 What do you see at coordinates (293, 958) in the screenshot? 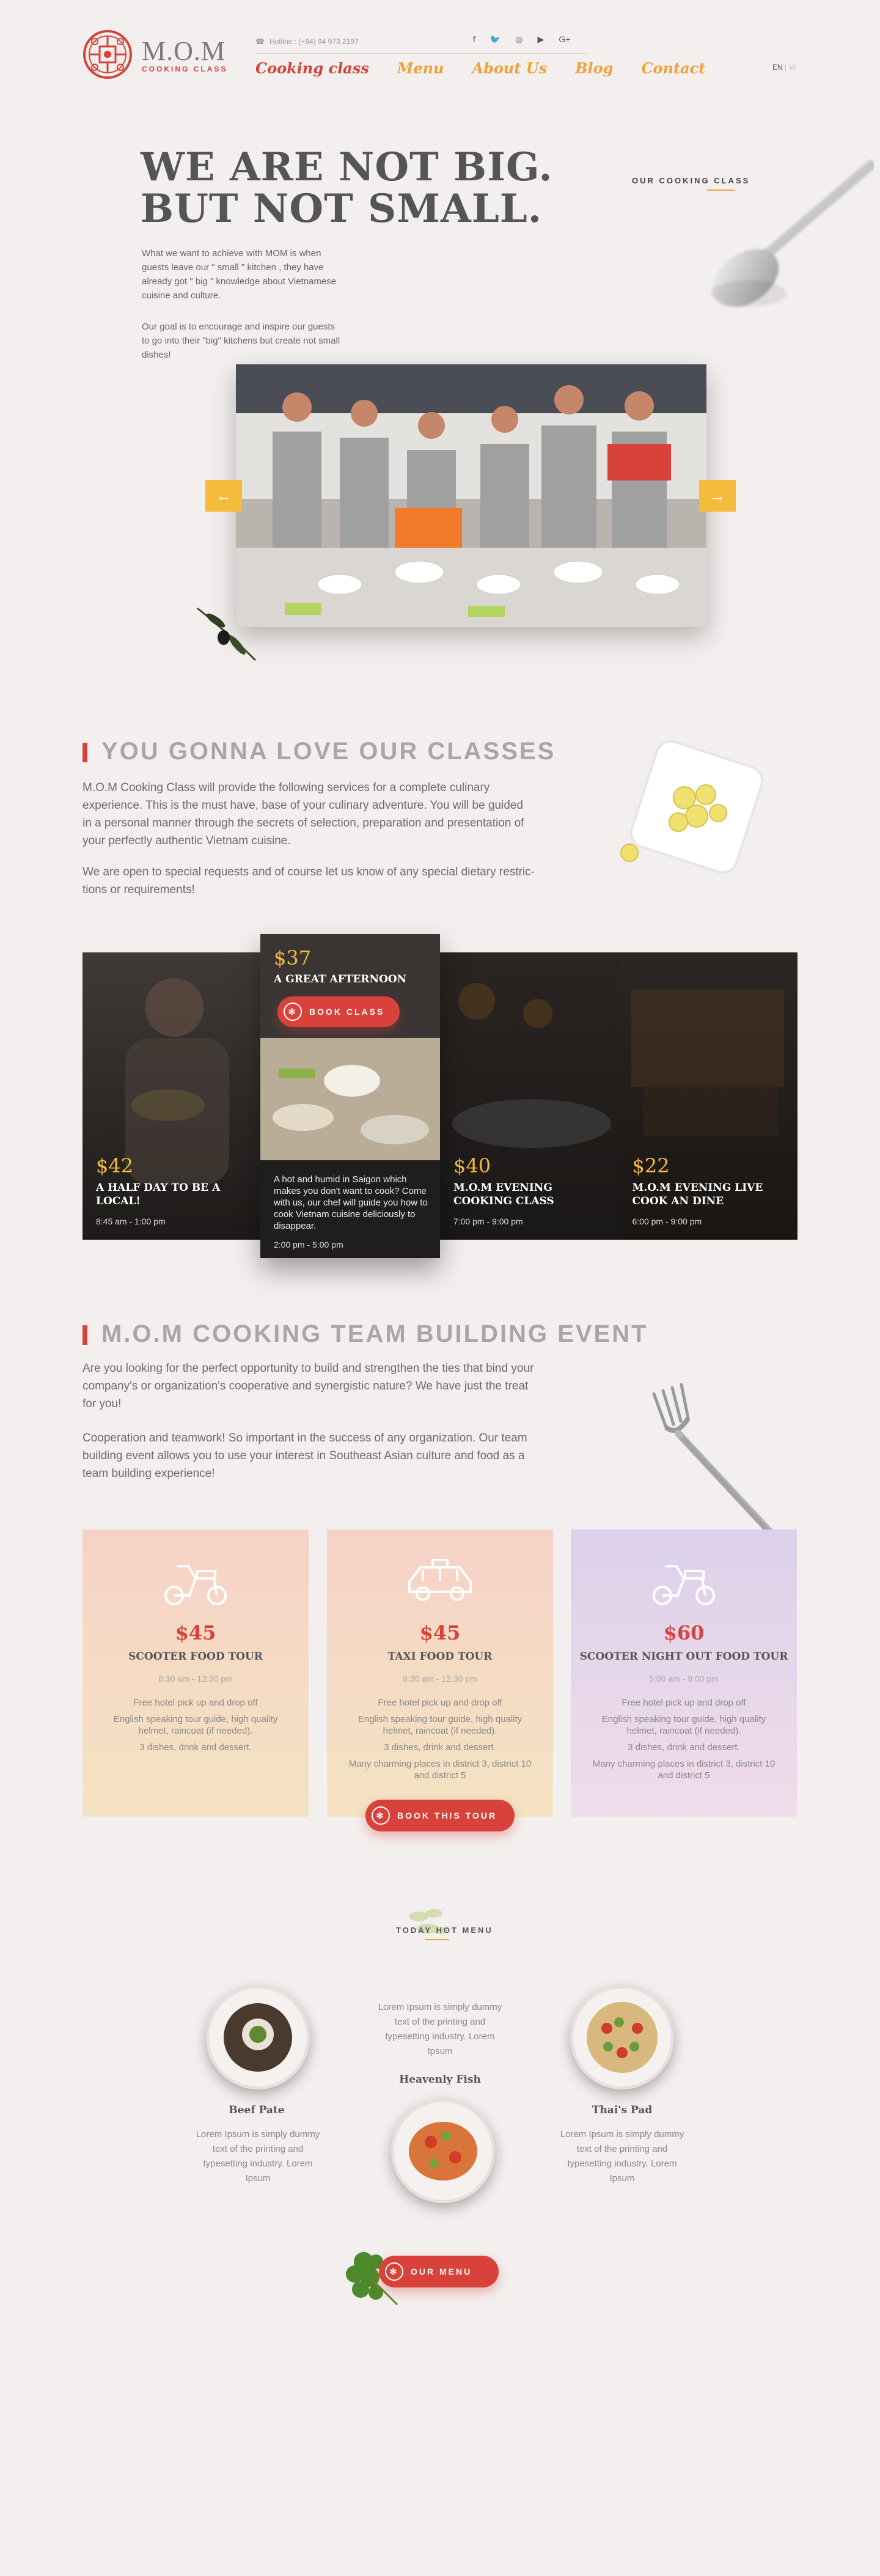
I see `class-price: $37` at bounding box center [293, 958].